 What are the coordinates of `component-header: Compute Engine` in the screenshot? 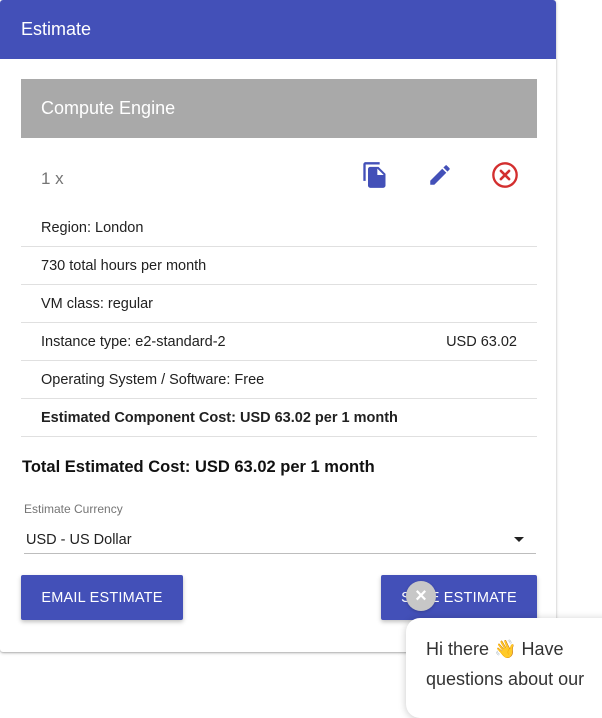 It's located at (279, 108).